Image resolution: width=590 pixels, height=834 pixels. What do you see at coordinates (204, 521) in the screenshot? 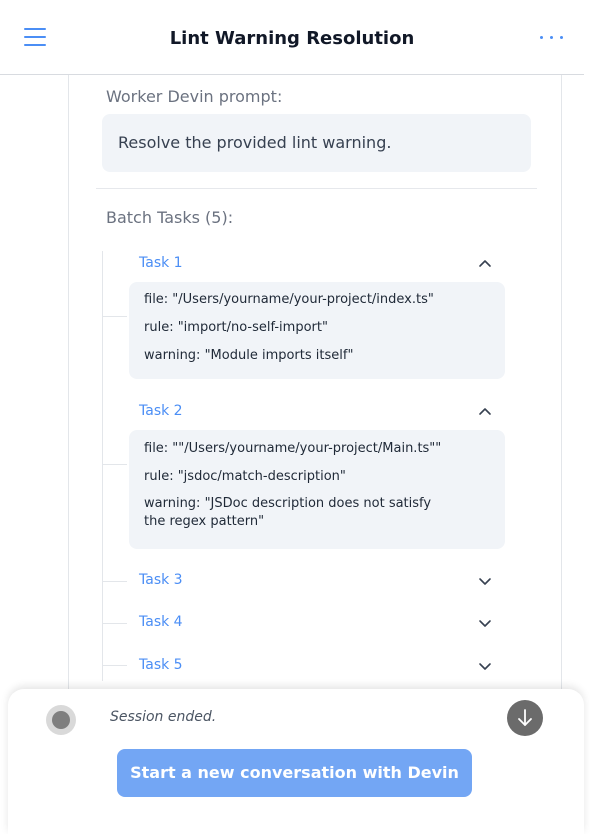
I see `task-2-warning-cont: the regex pattern"` at bounding box center [204, 521].